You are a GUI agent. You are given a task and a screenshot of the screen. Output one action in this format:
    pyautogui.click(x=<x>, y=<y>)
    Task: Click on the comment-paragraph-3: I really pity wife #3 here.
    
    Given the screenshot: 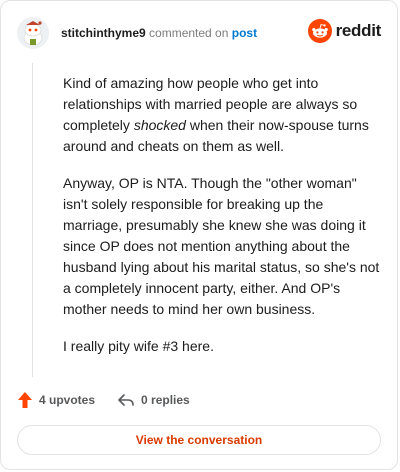 What is the action you would take?
    pyautogui.click(x=138, y=346)
    